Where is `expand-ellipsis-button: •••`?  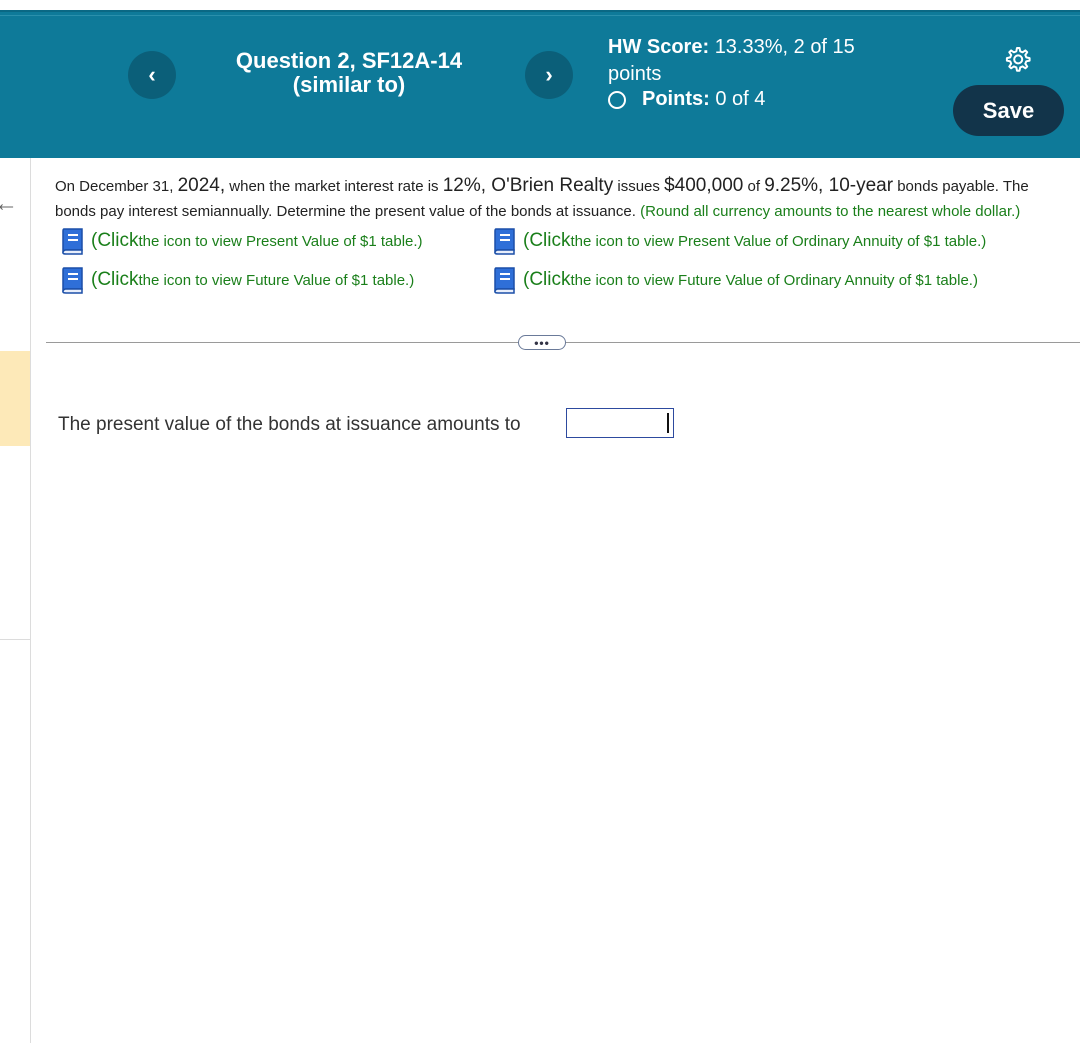
expand-ellipsis-button: ••• is located at coordinates (542, 342).